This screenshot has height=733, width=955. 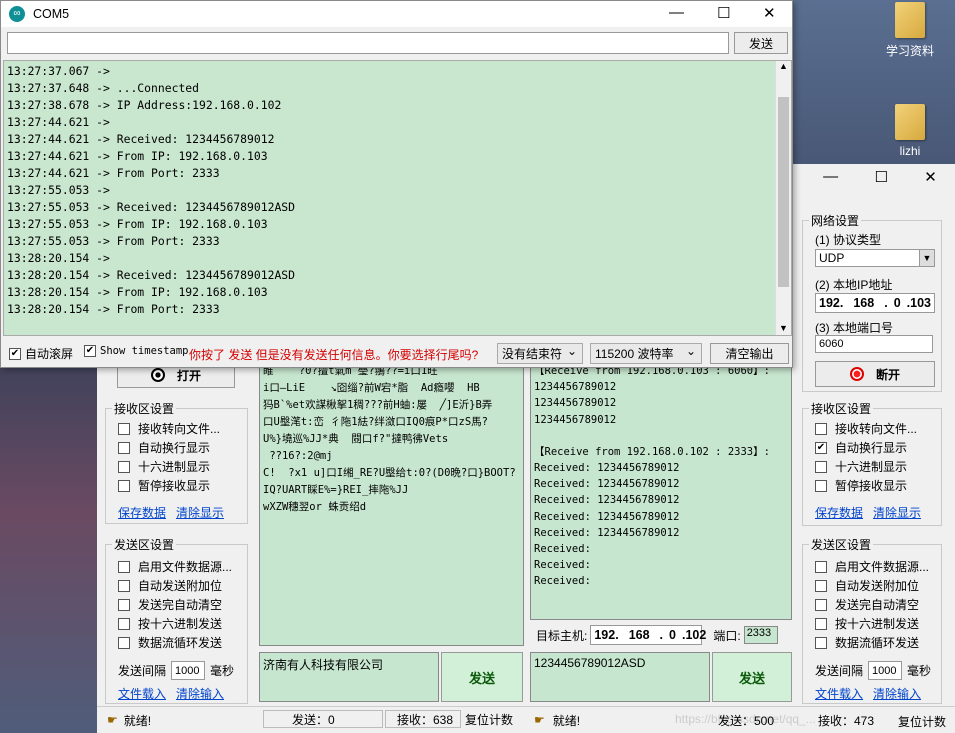 What do you see at coordinates (752, 677) in the screenshot?
I see `right-send-button: 发送` at bounding box center [752, 677].